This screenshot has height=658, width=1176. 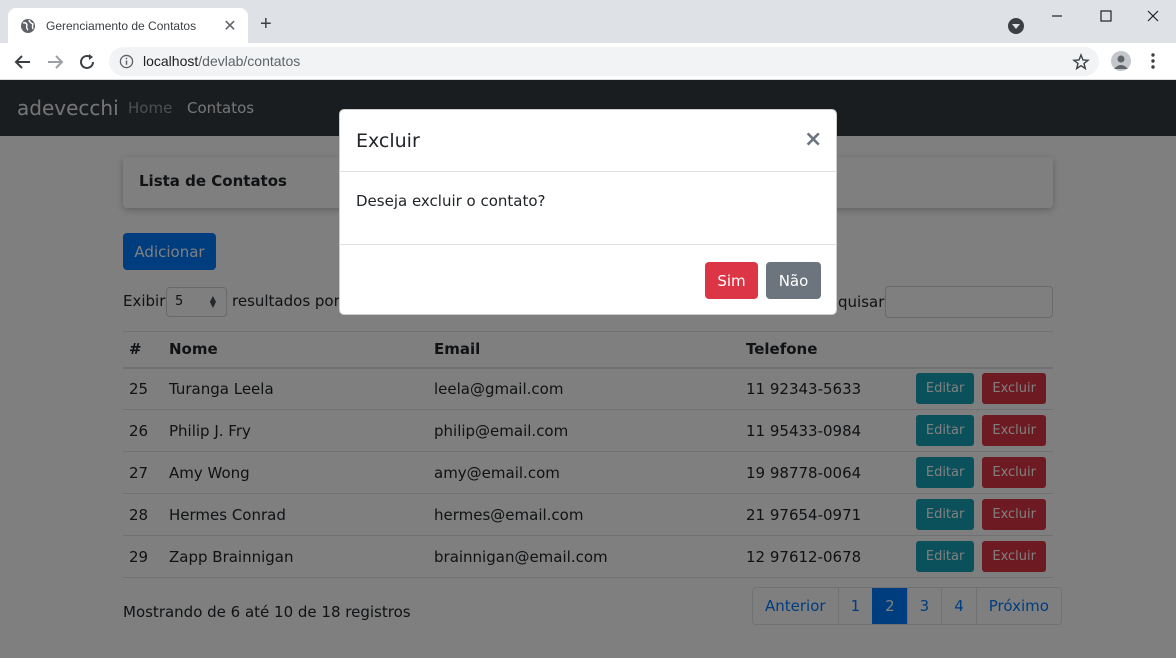 I want to click on bookmark-star-icon, so click(x=1081, y=62).